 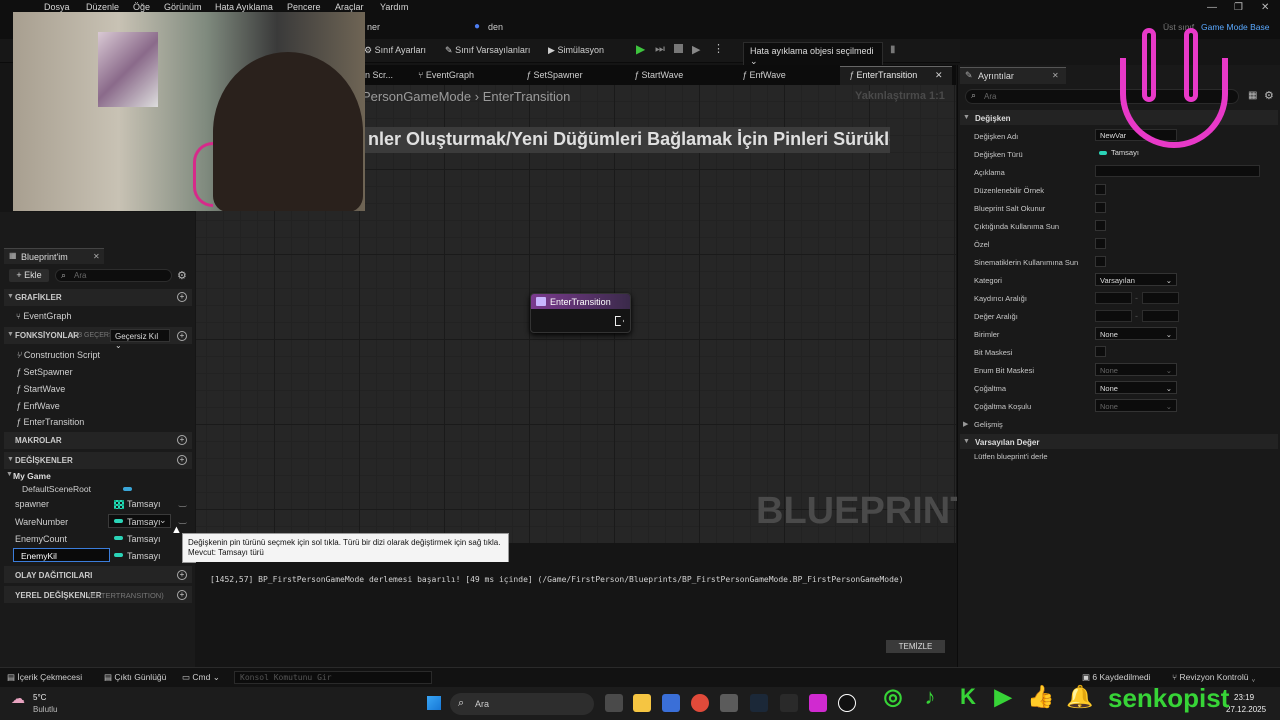 What do you see at coordinates (1265, 7) in the screenshot?
I see `close-window-icon: ✕` at bounding box center [1265, 7].